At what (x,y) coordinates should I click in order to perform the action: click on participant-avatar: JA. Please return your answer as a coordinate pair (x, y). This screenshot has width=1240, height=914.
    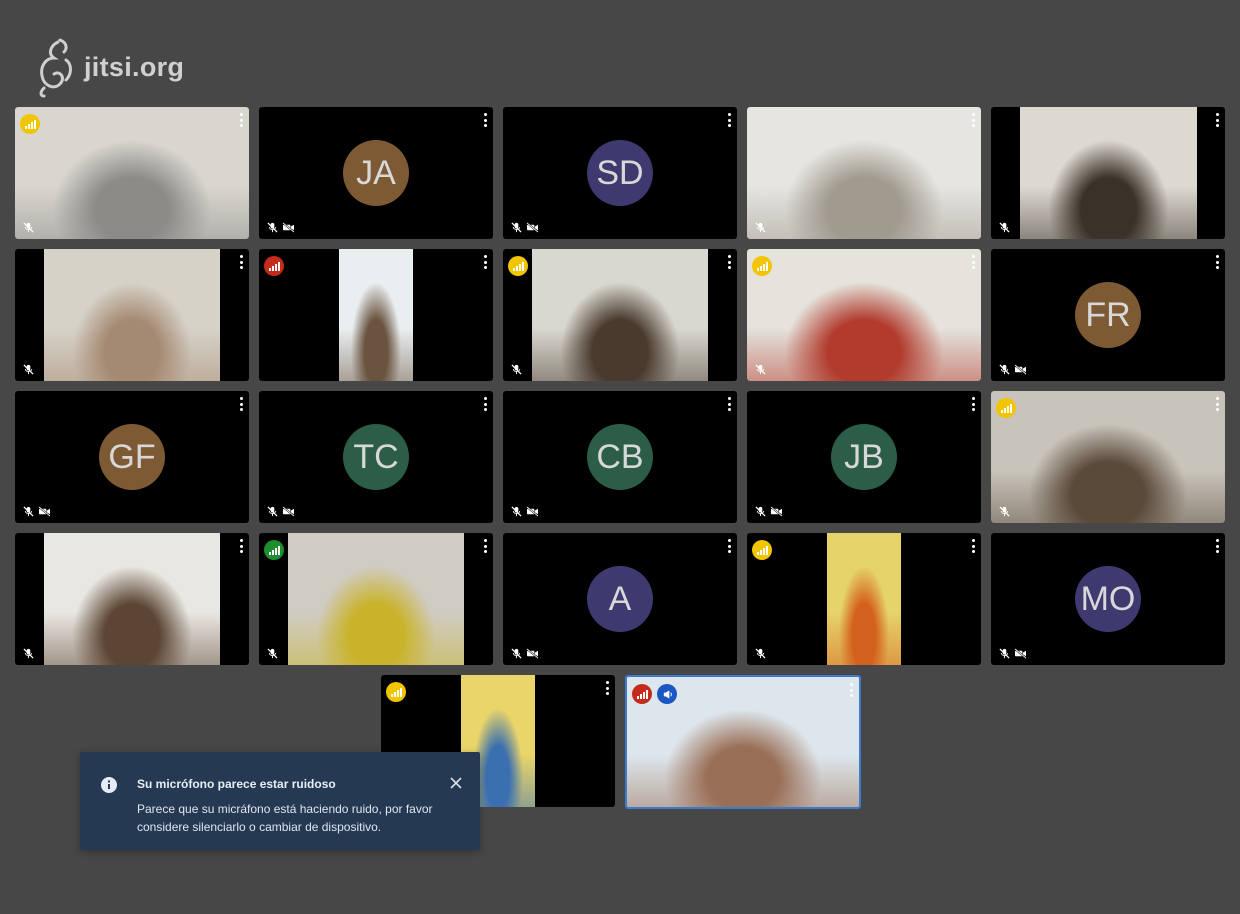
    Looking at the image, I should click on (376, 173).